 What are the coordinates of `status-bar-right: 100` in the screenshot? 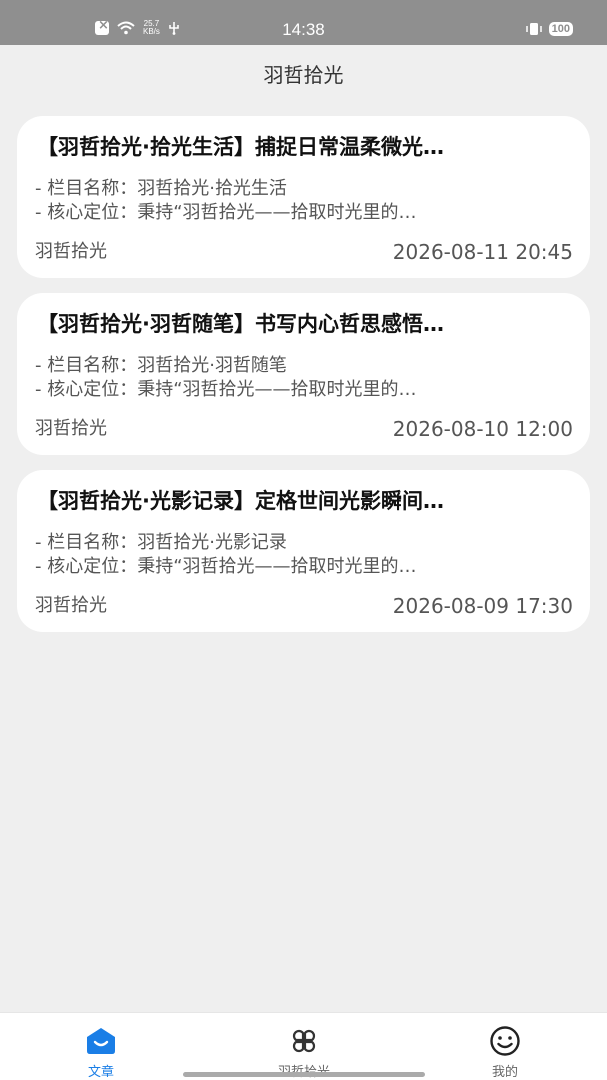 It's located at (549, 29).